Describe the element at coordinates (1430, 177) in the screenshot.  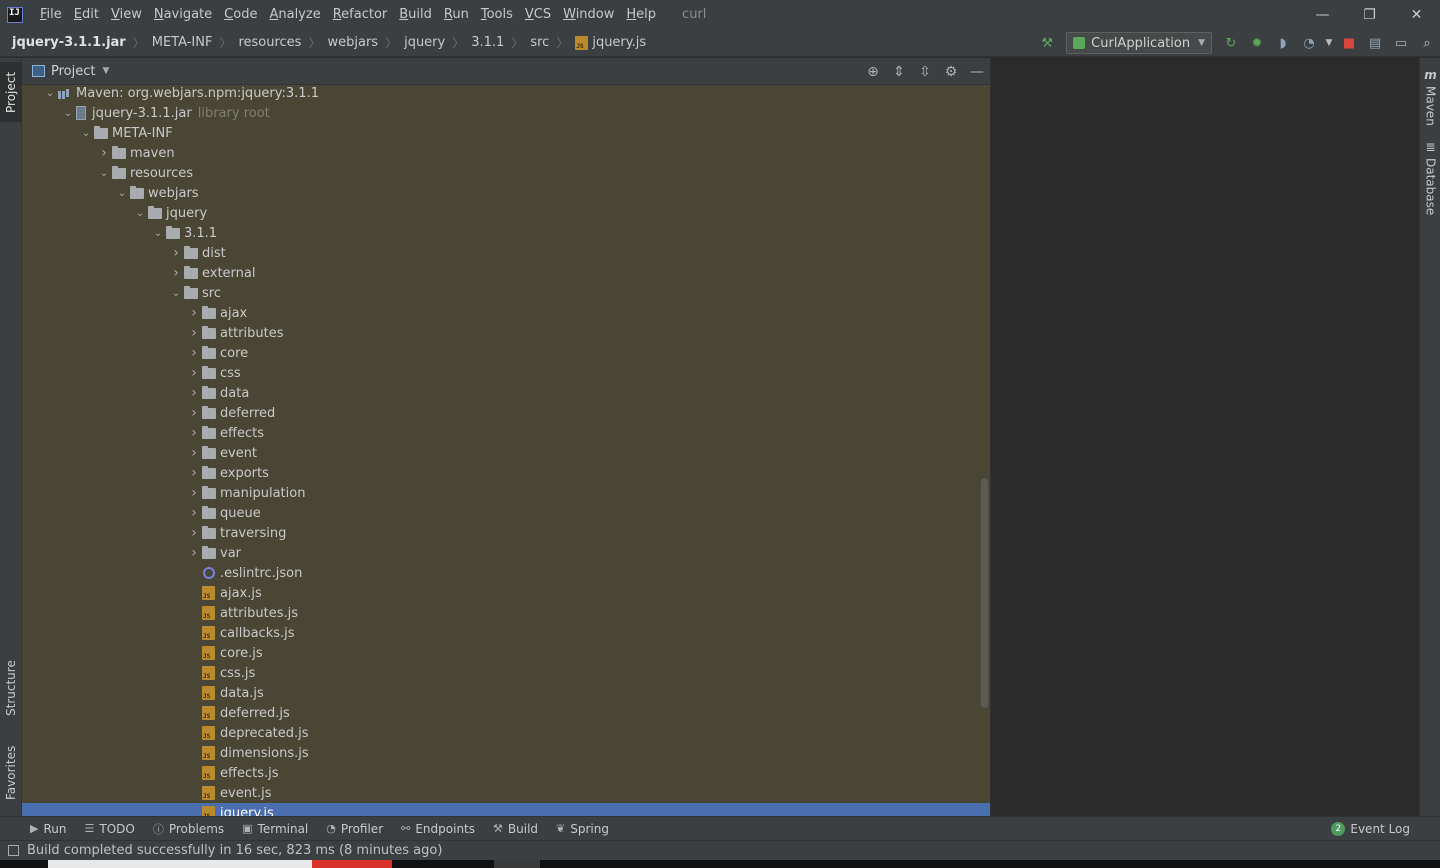
I see `tab-database: ≣ Database` at that location.